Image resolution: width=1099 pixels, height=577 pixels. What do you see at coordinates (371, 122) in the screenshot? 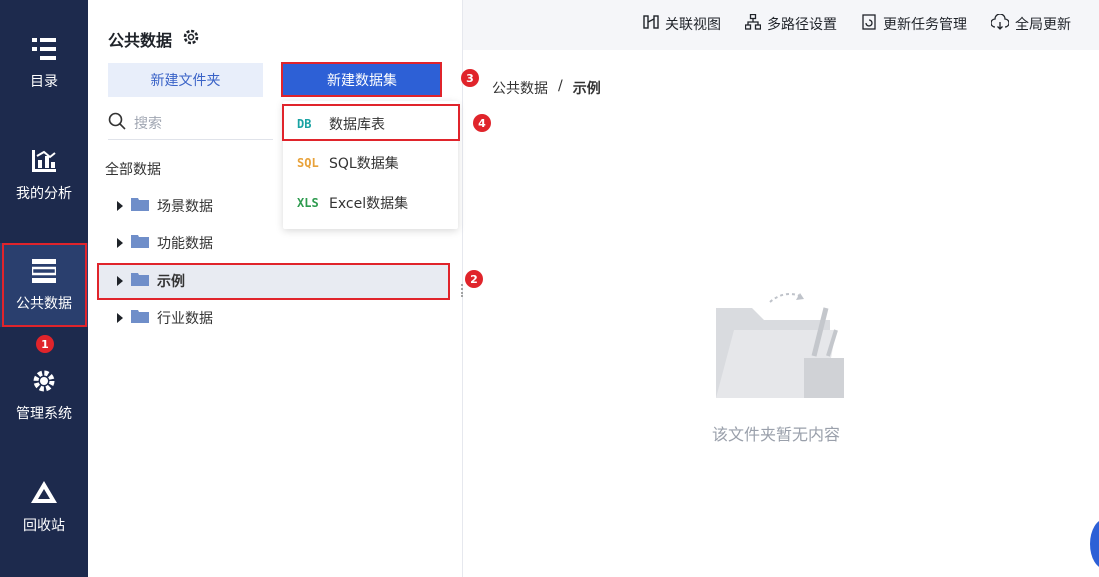
I see `highlight-box-db-table` at bounding box center [371, 122].